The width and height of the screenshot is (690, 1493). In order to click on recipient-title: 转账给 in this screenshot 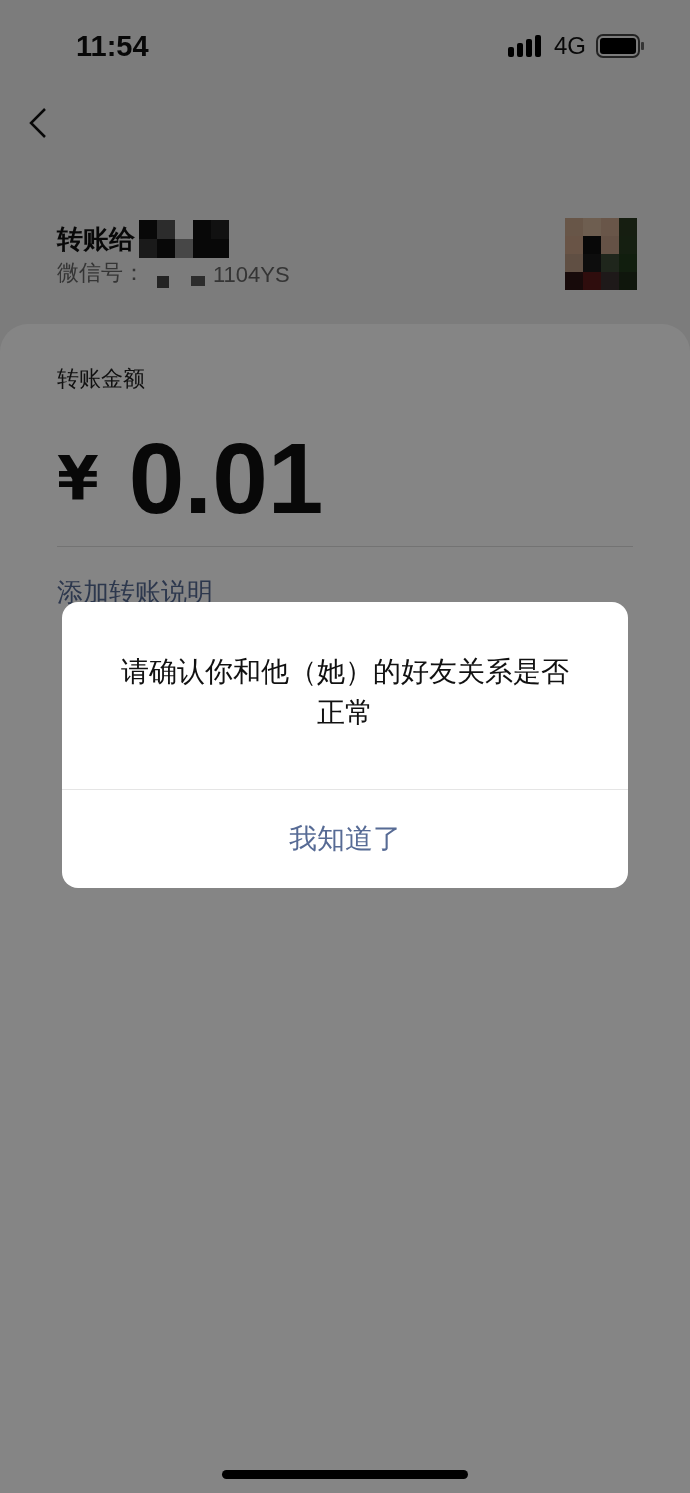, I will do `click(96, 239)`.